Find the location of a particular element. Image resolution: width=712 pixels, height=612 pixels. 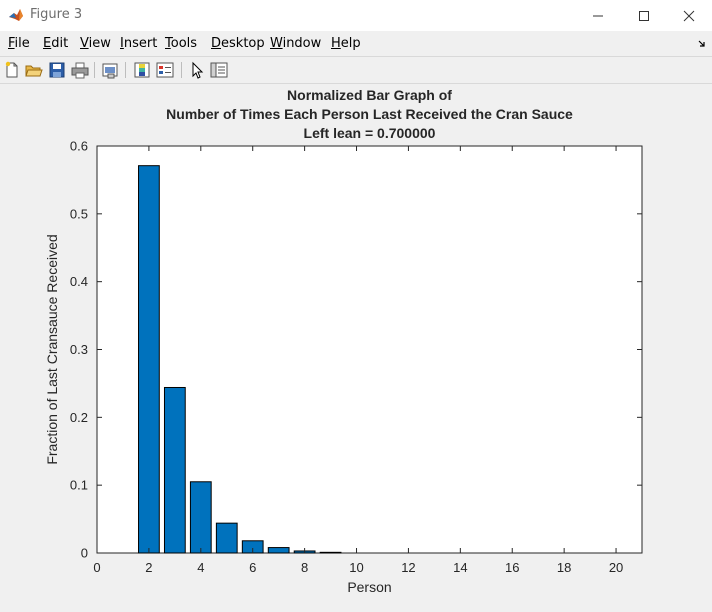

menu-view: View is located at coordinates (95, 43).